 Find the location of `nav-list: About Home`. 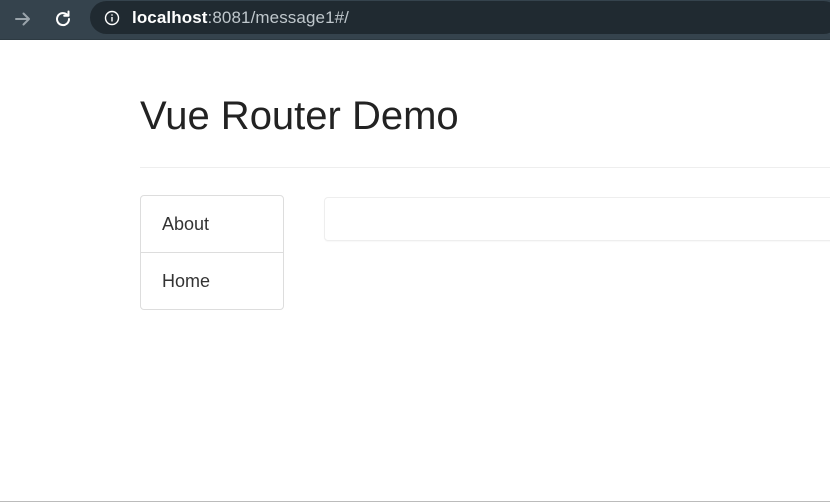

nav-list: About Home is located at coordinates (212, 252).